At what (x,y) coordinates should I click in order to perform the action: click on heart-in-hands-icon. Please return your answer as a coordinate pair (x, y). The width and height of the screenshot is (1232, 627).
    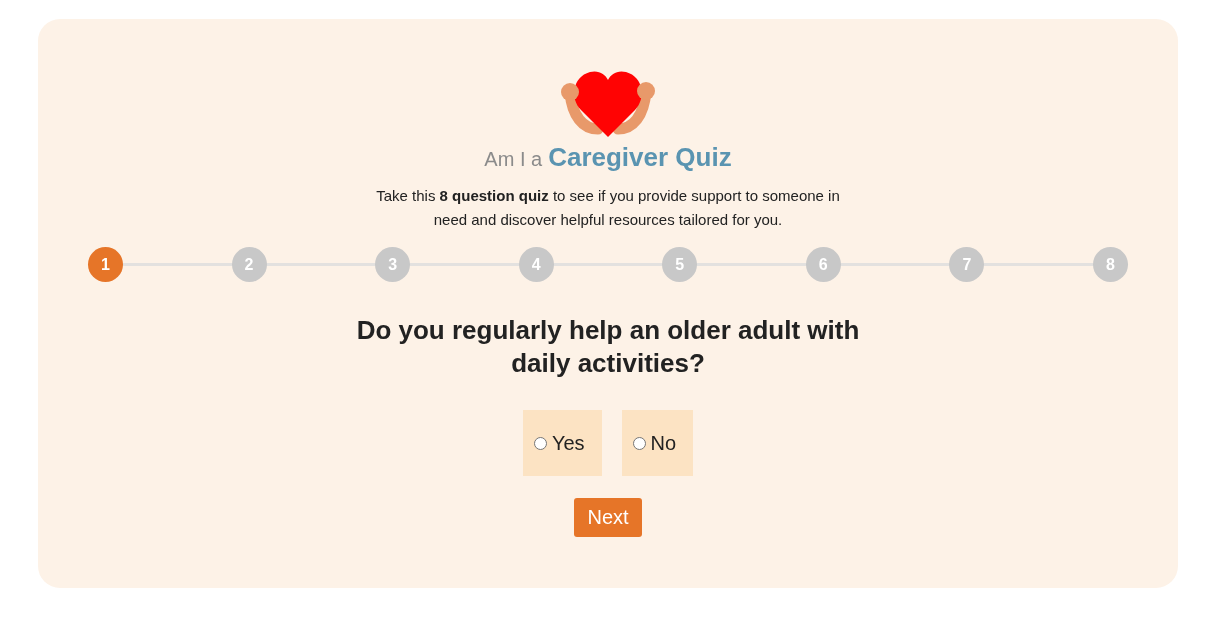
    Looking at the image, I should click on (608, 103).